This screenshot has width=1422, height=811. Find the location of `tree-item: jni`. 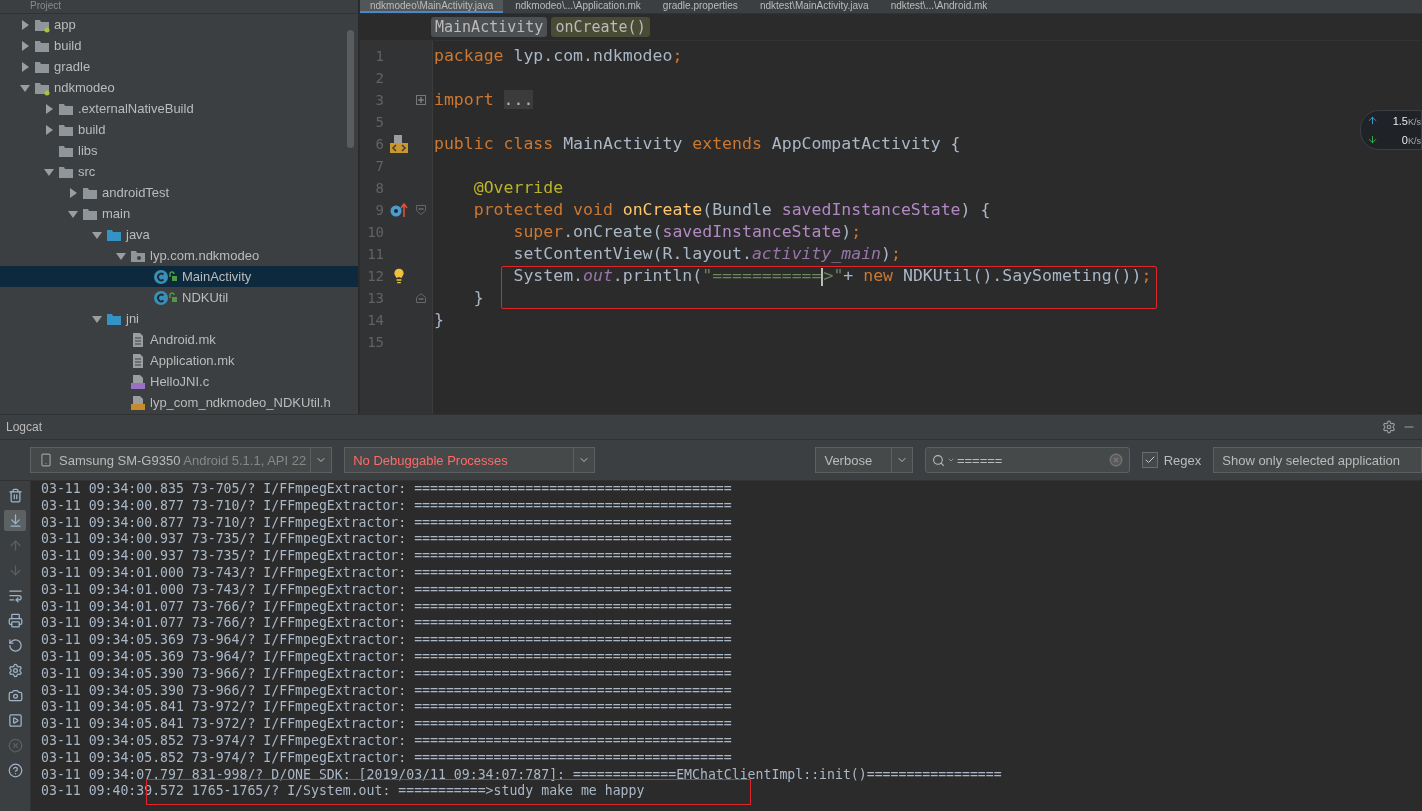

tree-item: jni is located at coordinates (179, 318).